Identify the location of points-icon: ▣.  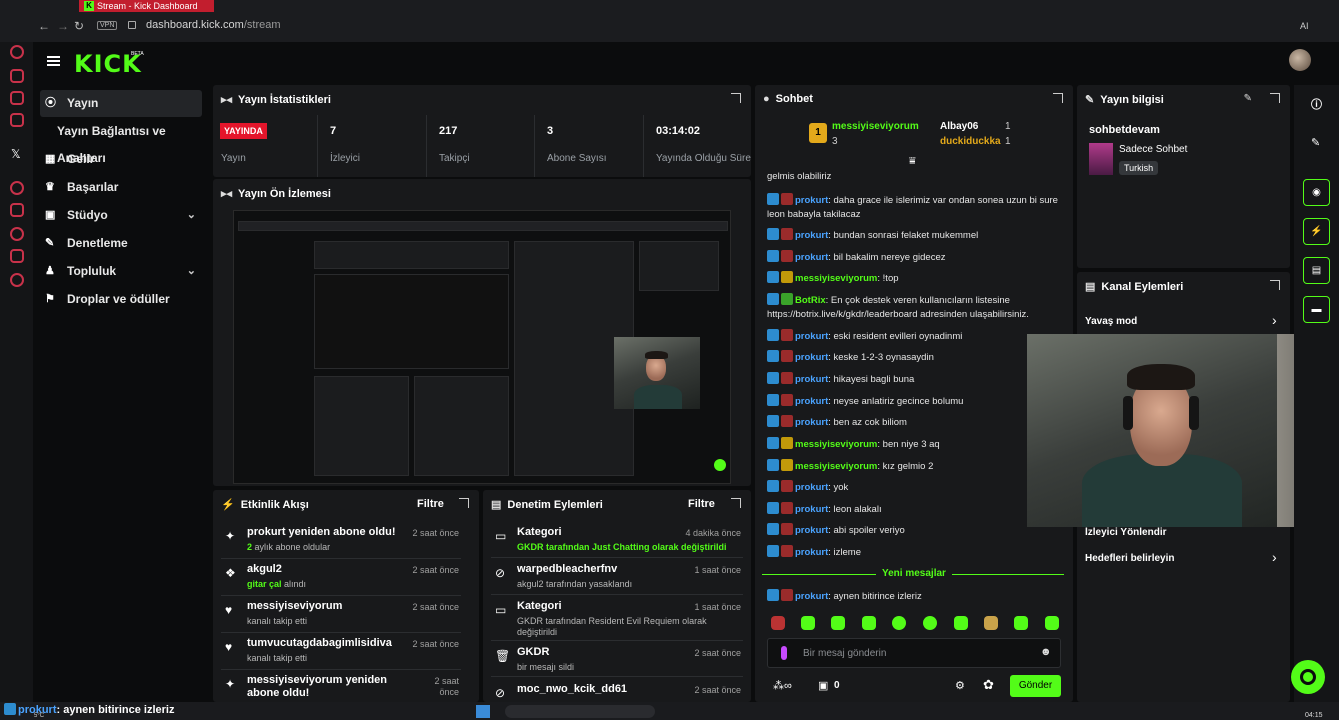
(823, 685).